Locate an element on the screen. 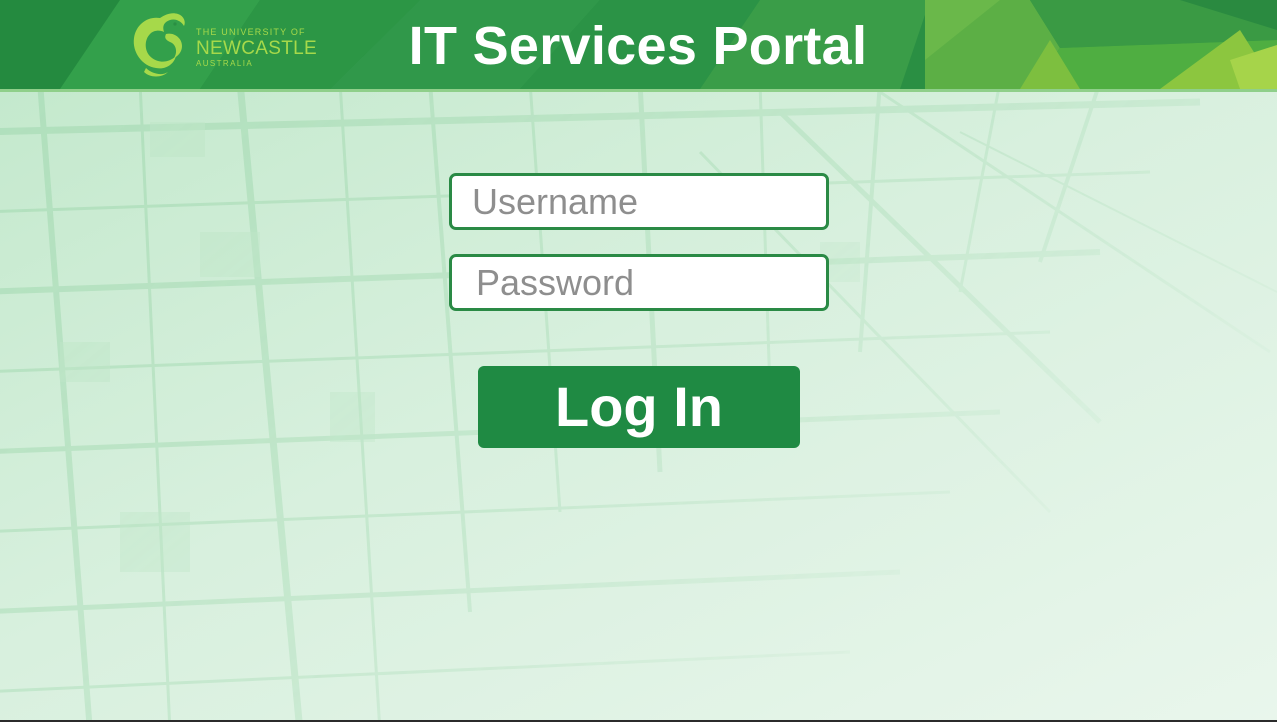  login-button: Log In is located at coordinates (639, 407).